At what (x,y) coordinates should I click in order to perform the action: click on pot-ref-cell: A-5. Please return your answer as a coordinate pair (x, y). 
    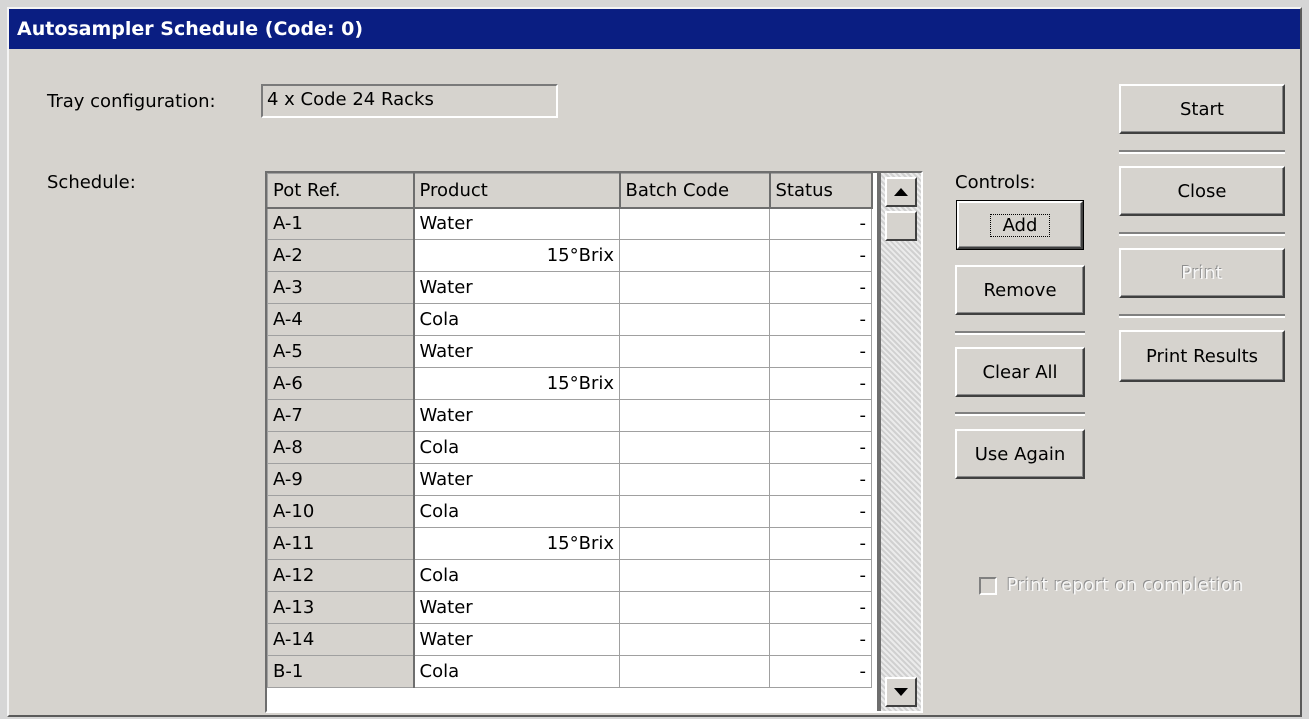
    Looking at the image, I should click on (341, 351).